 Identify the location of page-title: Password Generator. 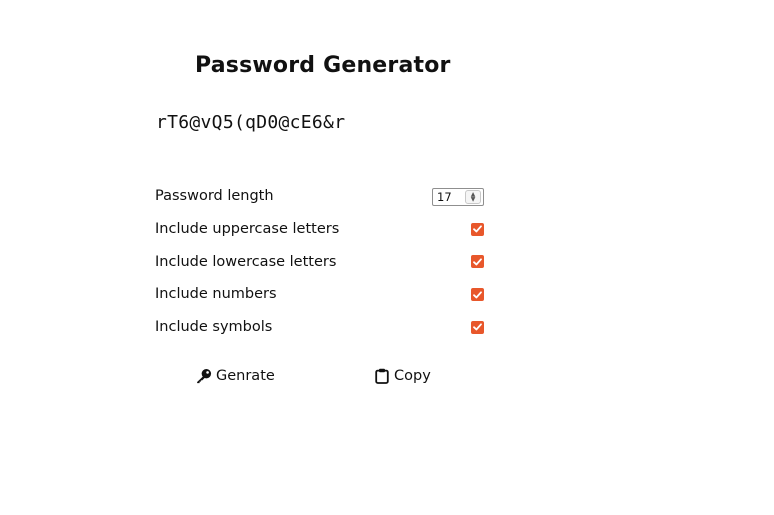
(323, 65).